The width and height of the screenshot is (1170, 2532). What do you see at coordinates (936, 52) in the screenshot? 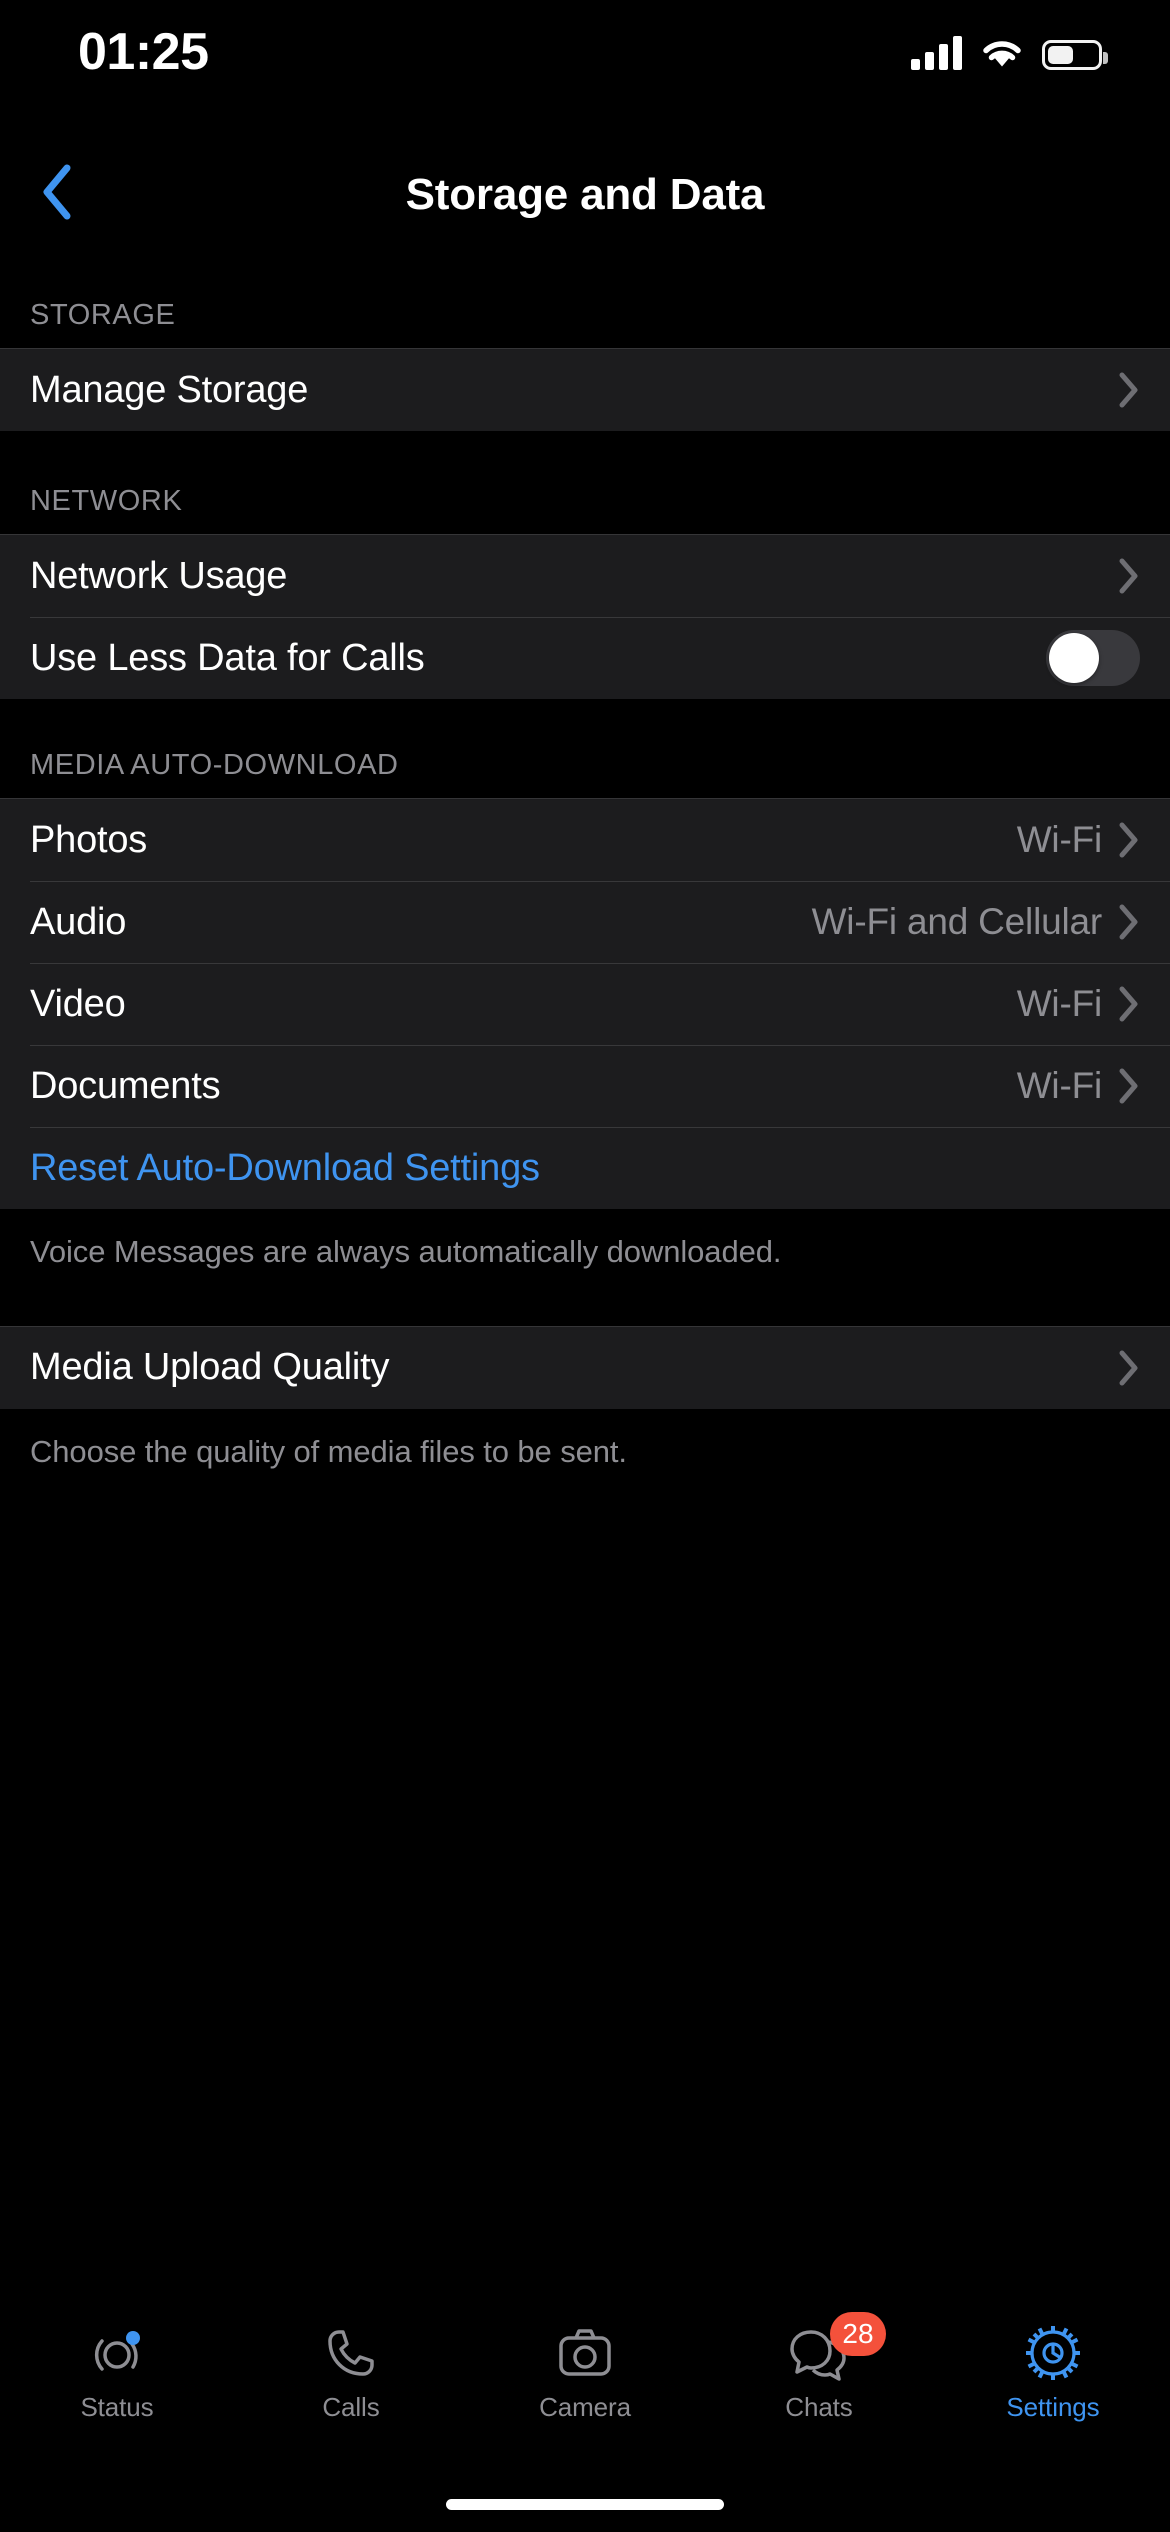
I see `cellular-signal-icon` at bounding box center [936, 52].